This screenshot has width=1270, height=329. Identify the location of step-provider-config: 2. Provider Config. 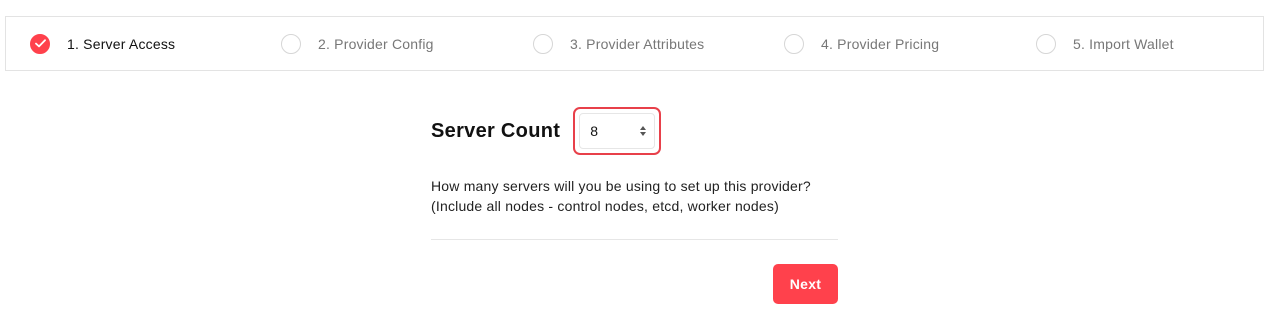
(357, 43).